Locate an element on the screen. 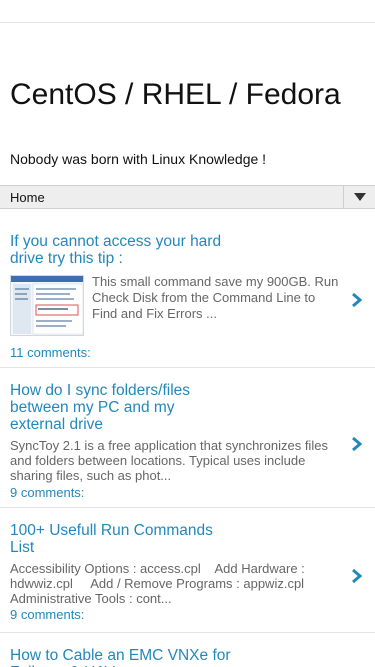  nav-menu-toggle is located at coordinates (359, 197).